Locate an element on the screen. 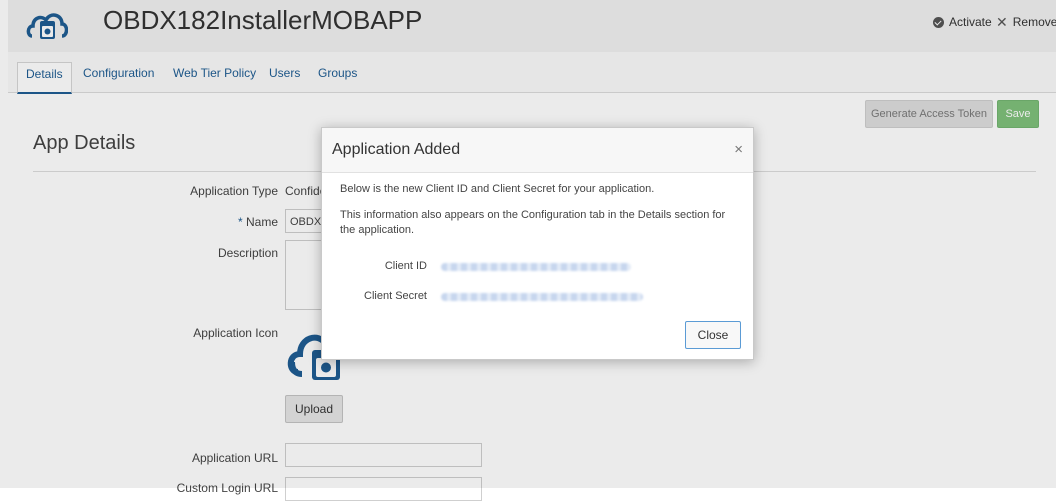 The image size is (1056, 501). close-button: Close is located at coordinates (713, 335).